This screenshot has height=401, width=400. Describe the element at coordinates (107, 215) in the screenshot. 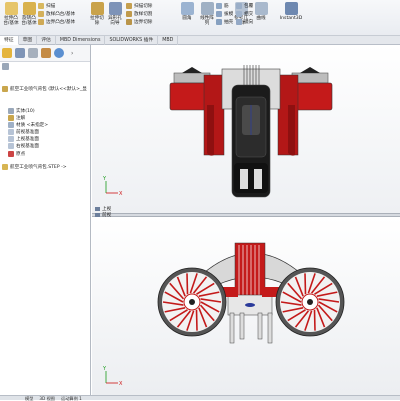

I see `viewport-bottom-name: 前视` at that location.